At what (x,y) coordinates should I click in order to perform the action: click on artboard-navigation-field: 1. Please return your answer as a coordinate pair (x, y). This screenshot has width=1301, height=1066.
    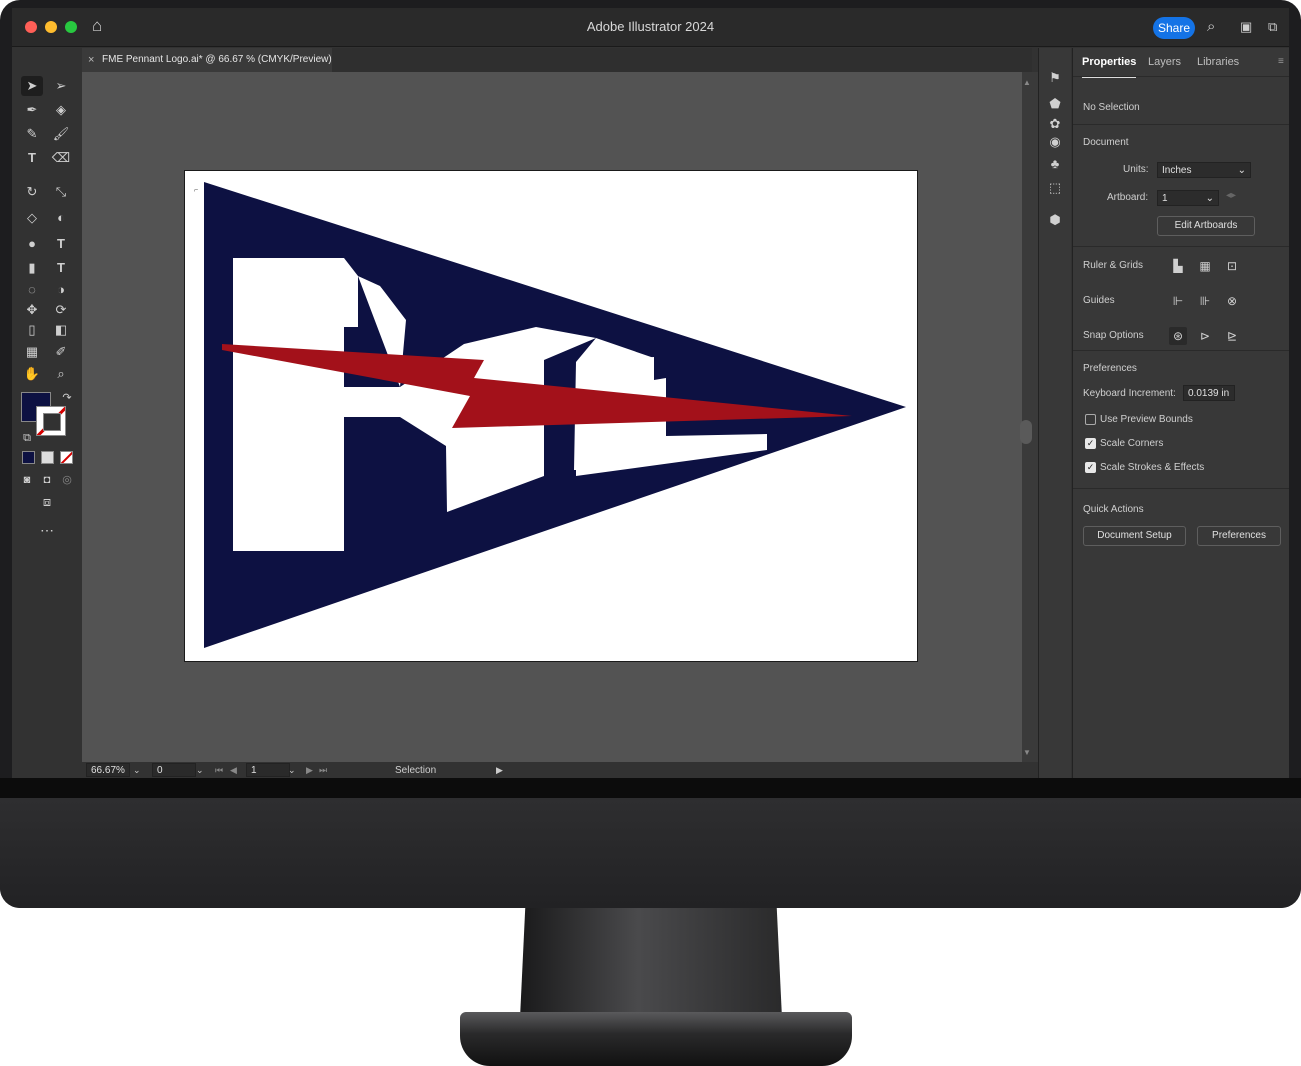
    Looking at the image, I should click on (268, 770).